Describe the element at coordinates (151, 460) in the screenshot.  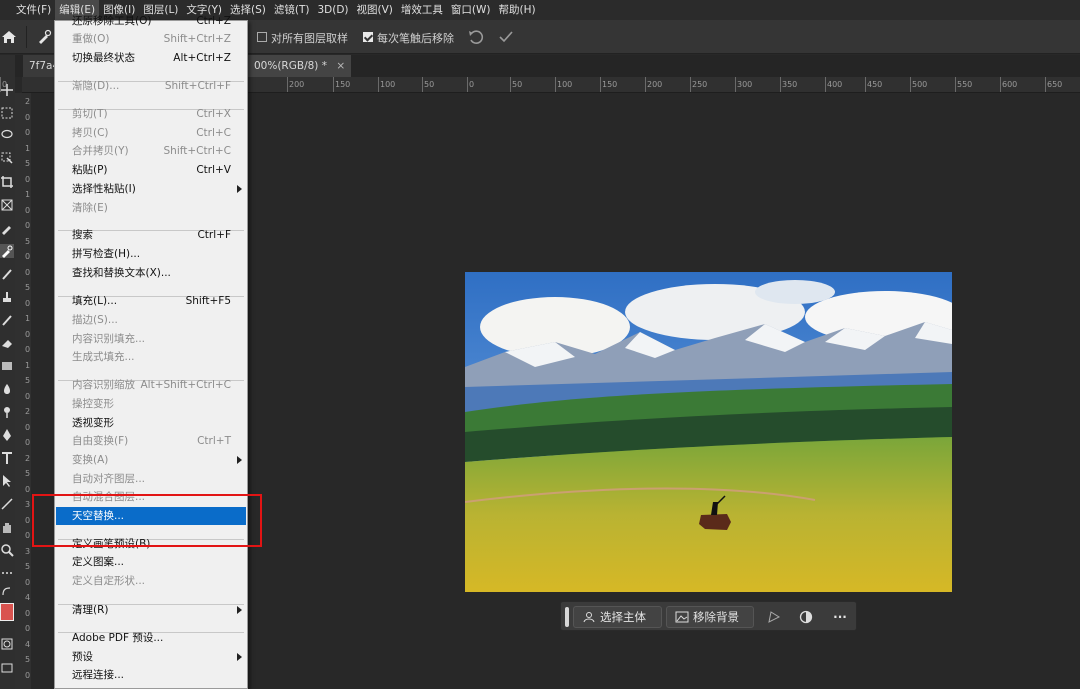
I see `edit-menu-item: 变换(A)` at that location.